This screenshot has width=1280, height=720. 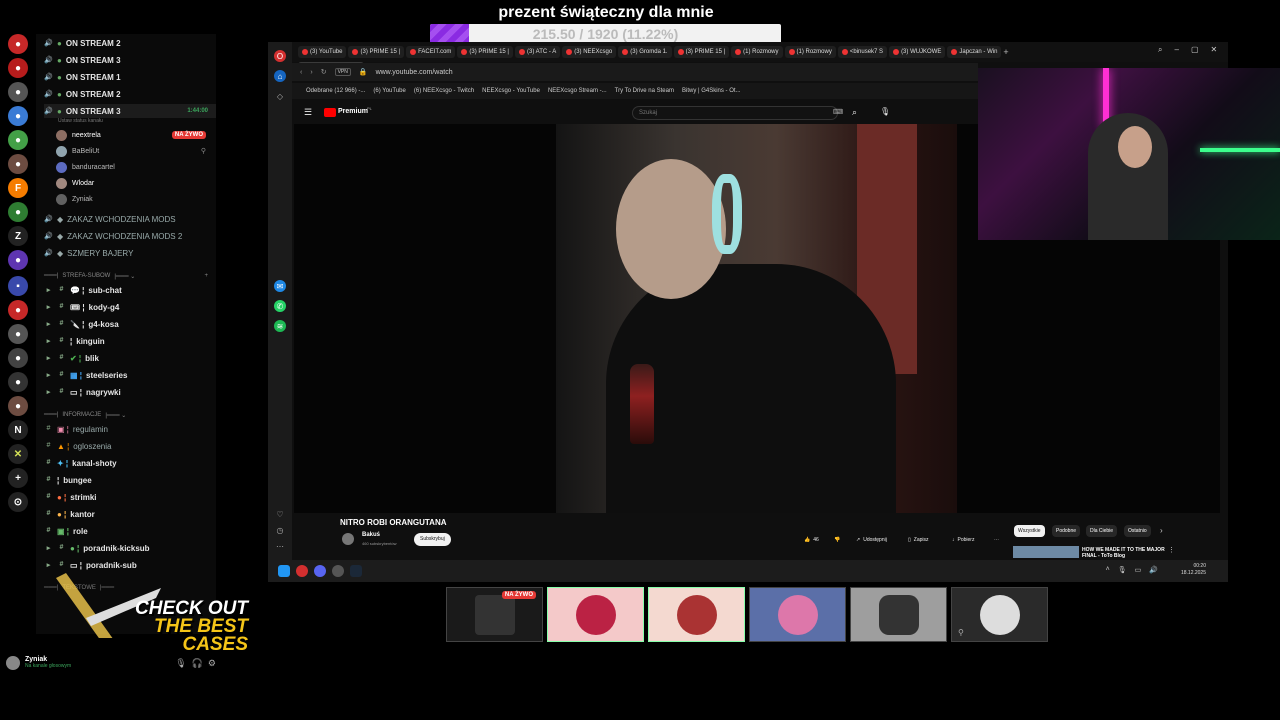 I want to click on text-channel: ▸ # 🔪 ¦ g4-kosa, so click(x=130, y=324).